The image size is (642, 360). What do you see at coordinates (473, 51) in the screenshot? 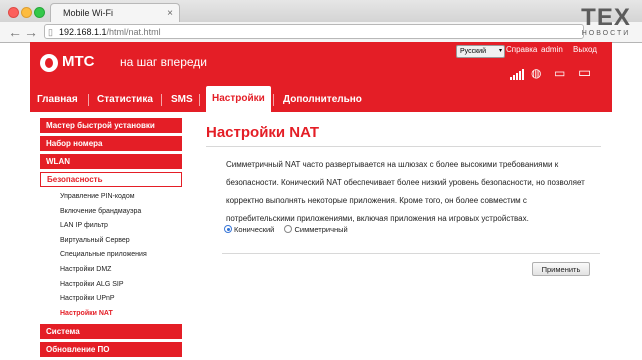
I see `language-value: Русский` at bounding box center [473, 51].